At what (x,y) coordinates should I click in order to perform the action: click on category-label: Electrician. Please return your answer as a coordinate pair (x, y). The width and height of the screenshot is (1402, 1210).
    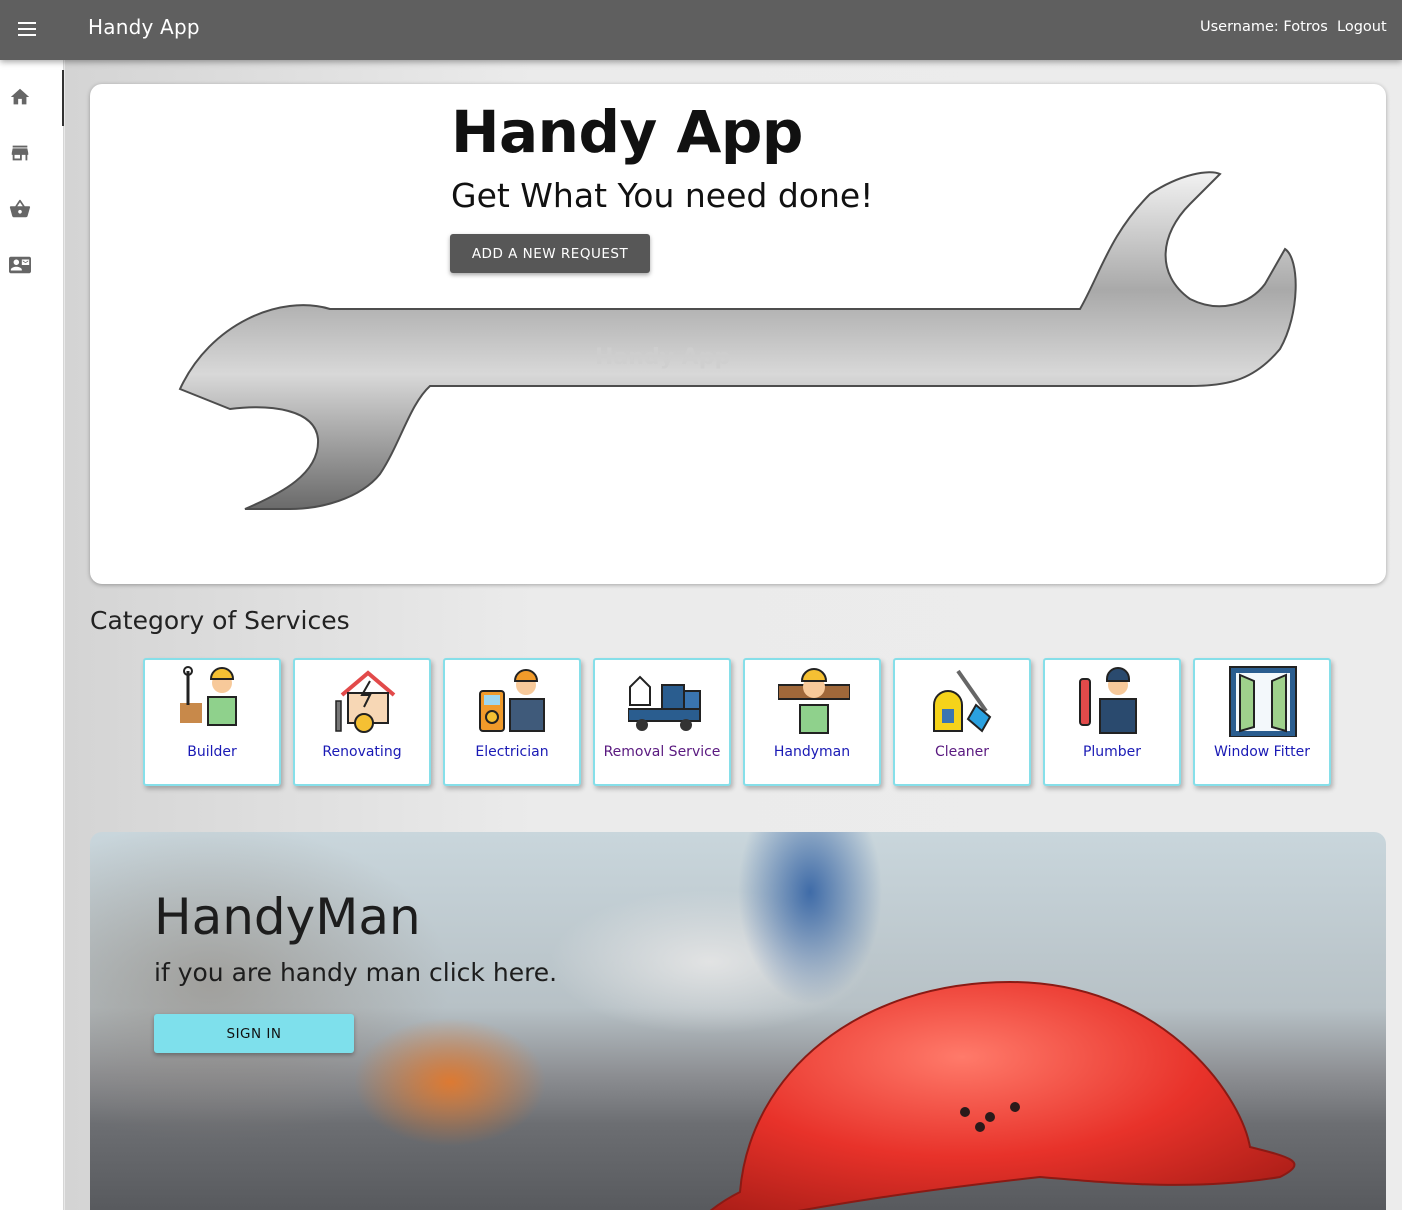
    Looking at the image, I should click on (512, 752).